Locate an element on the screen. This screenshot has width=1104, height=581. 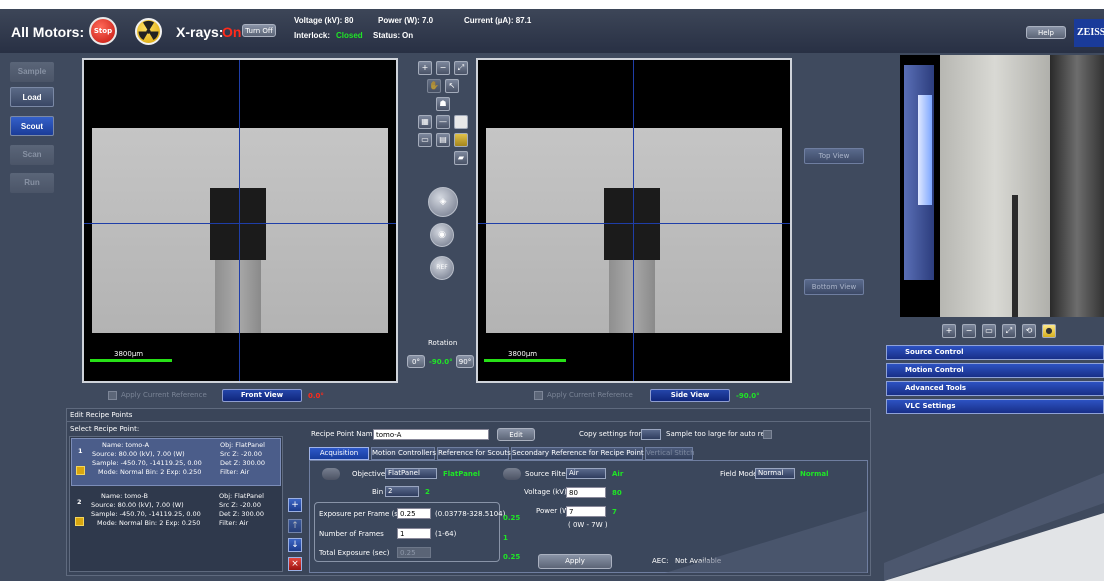
person-icon: ☗ is located at coordinates (443, 104).